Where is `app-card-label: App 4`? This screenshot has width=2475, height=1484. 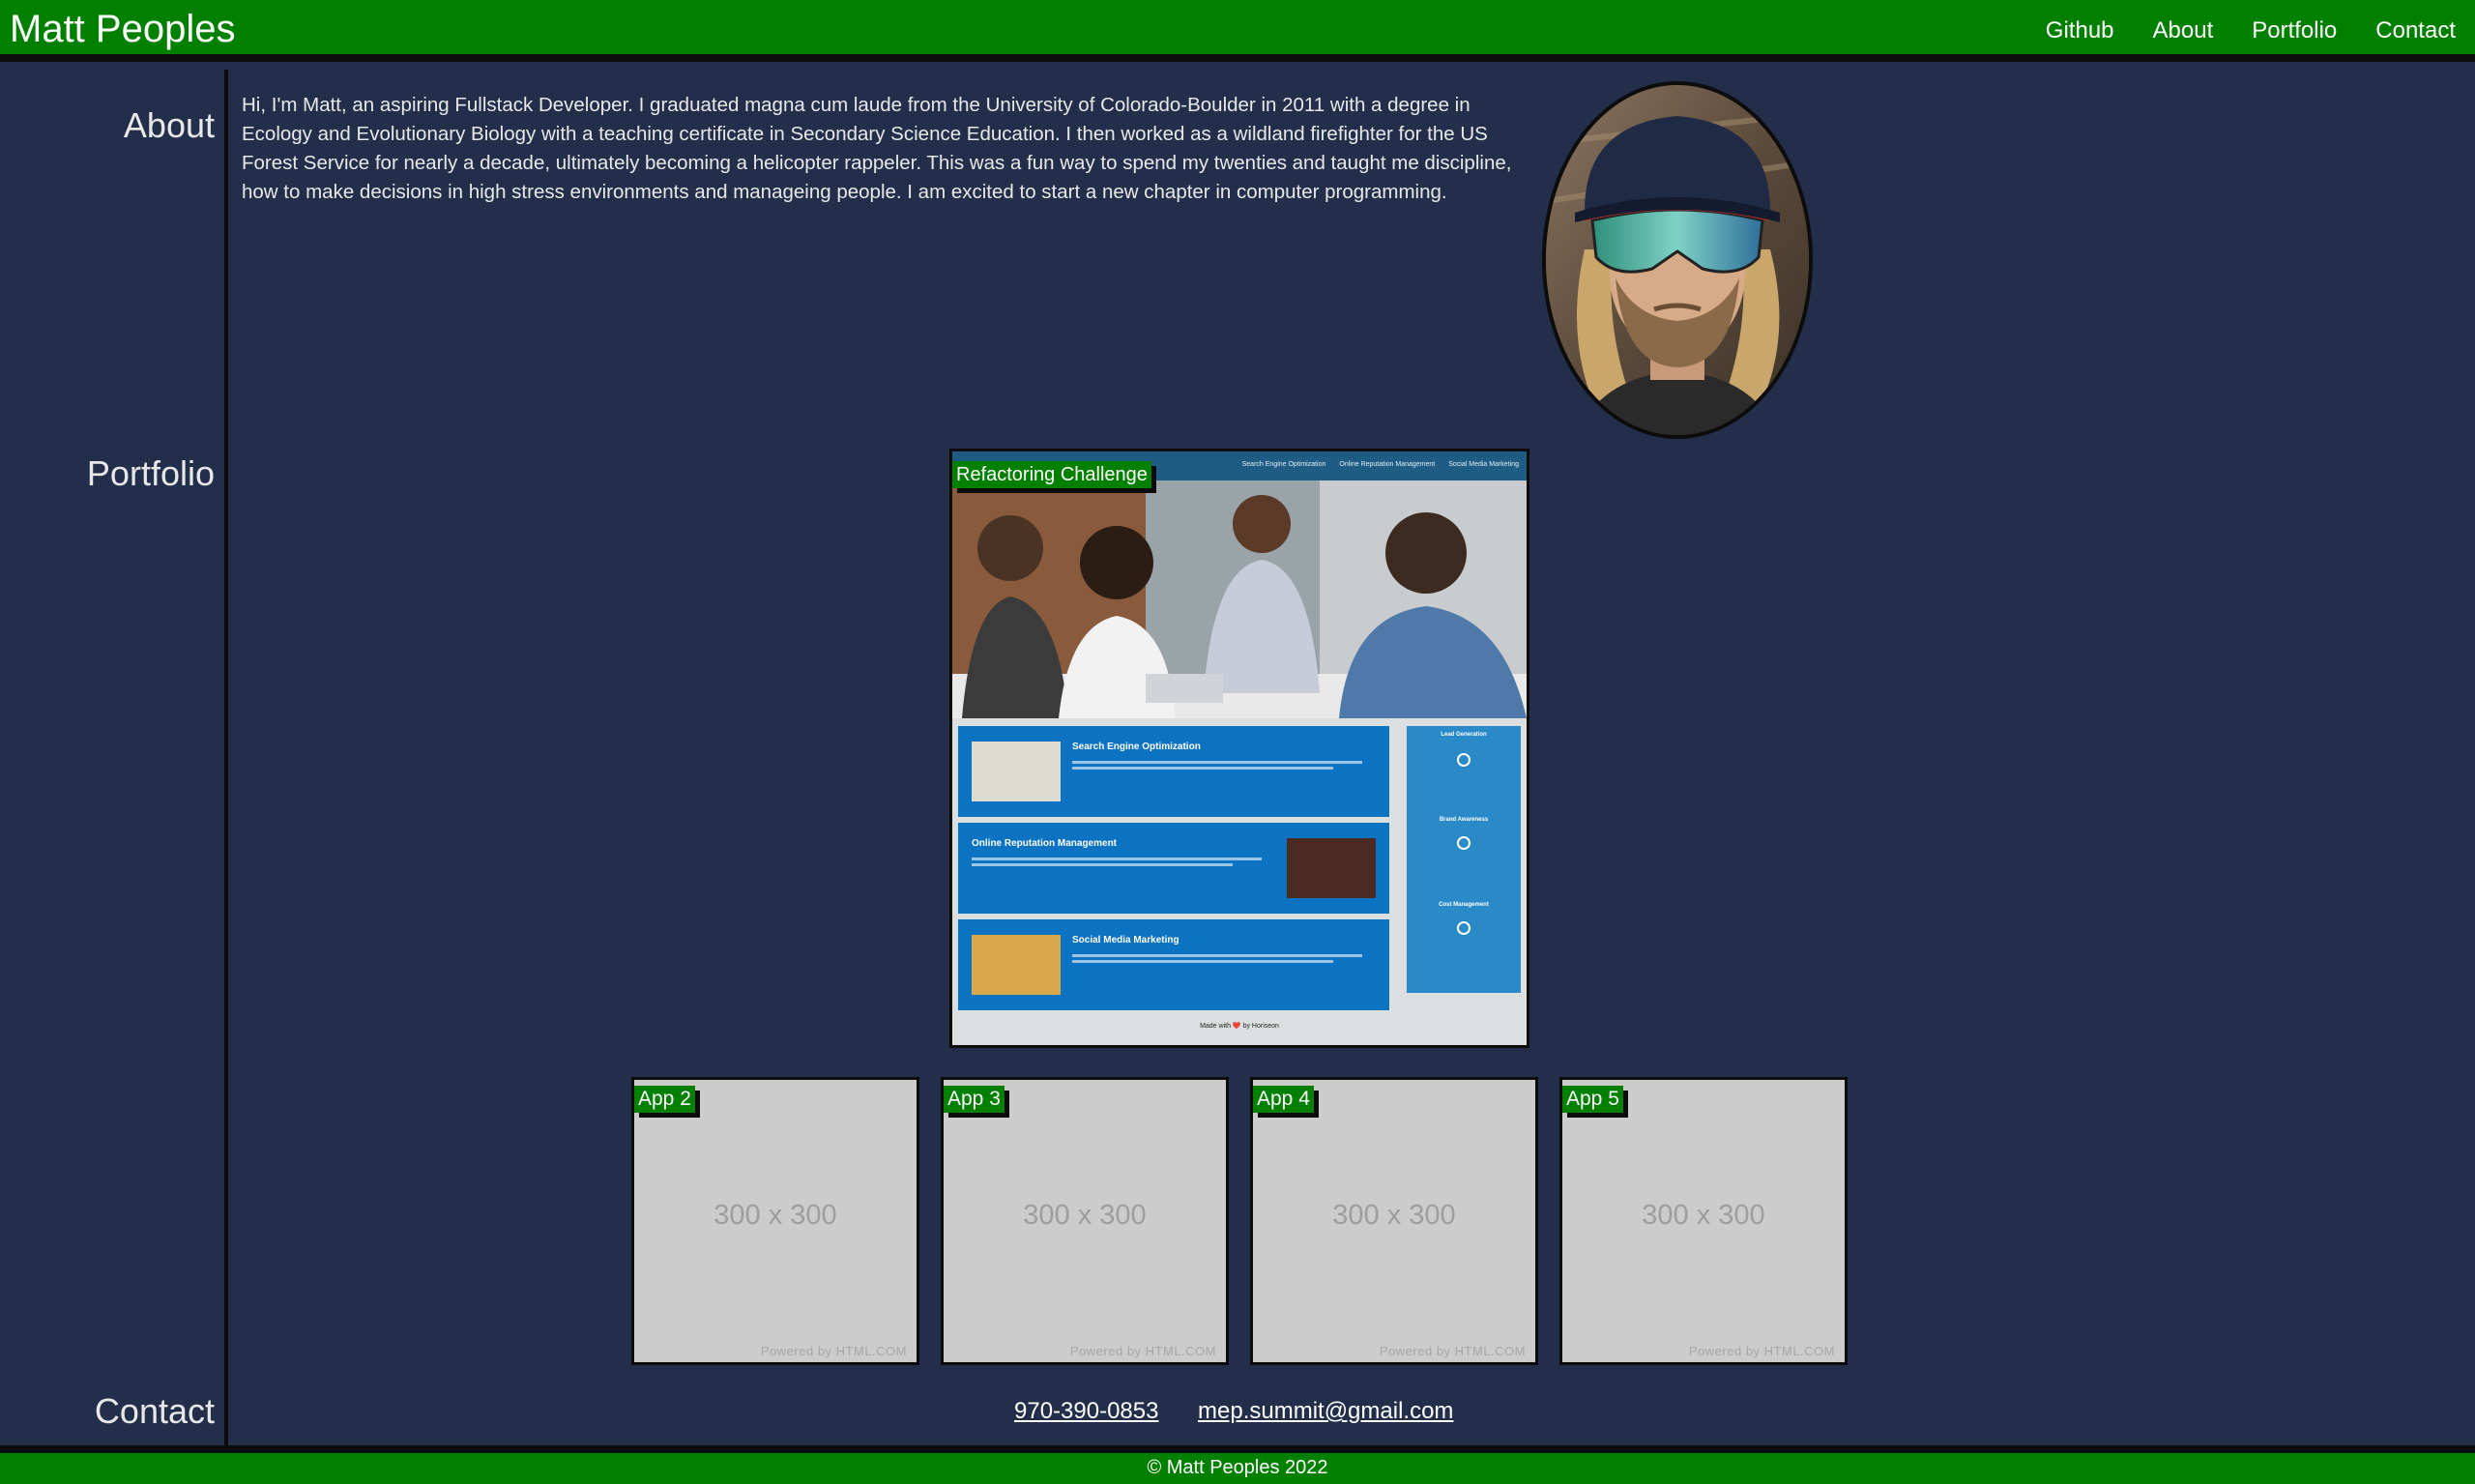 app-card-label: App 4 is located at coordinates (1283, 1099).